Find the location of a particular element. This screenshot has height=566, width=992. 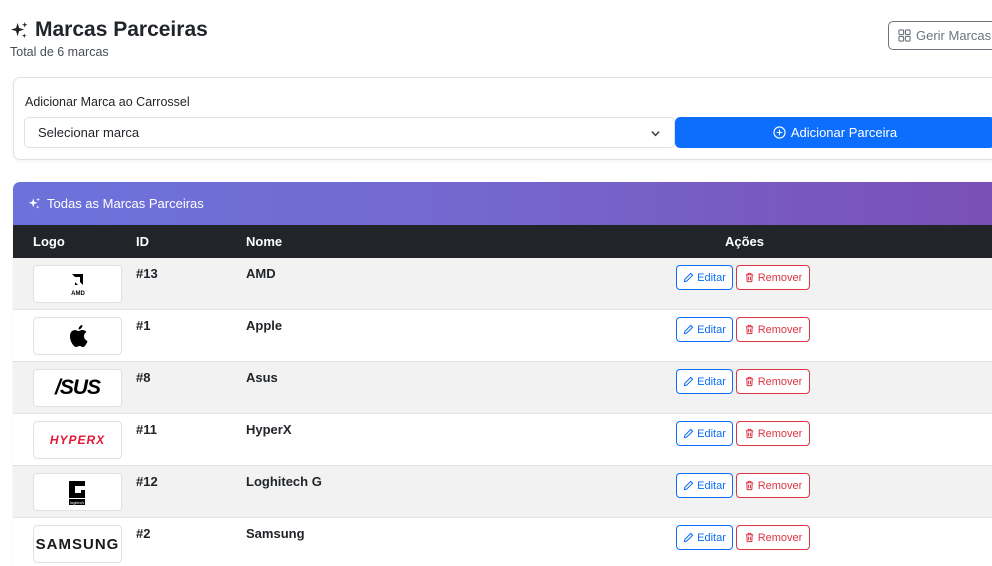

column-header-logo: Logo is located at coordinates (49, 241).